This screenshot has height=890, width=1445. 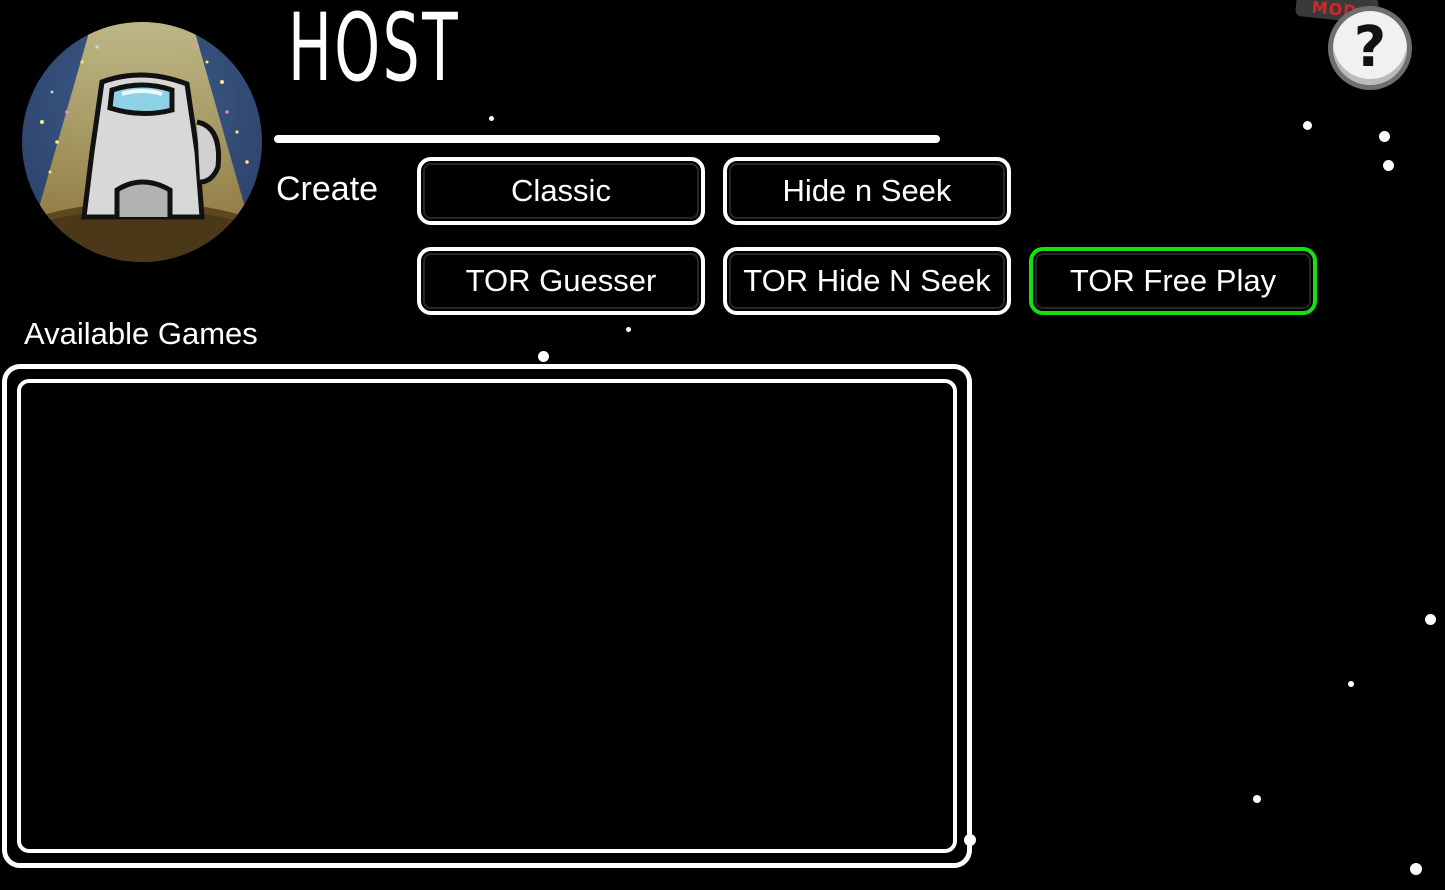 I want to click on host-avatar, so click(x=142, y=142).